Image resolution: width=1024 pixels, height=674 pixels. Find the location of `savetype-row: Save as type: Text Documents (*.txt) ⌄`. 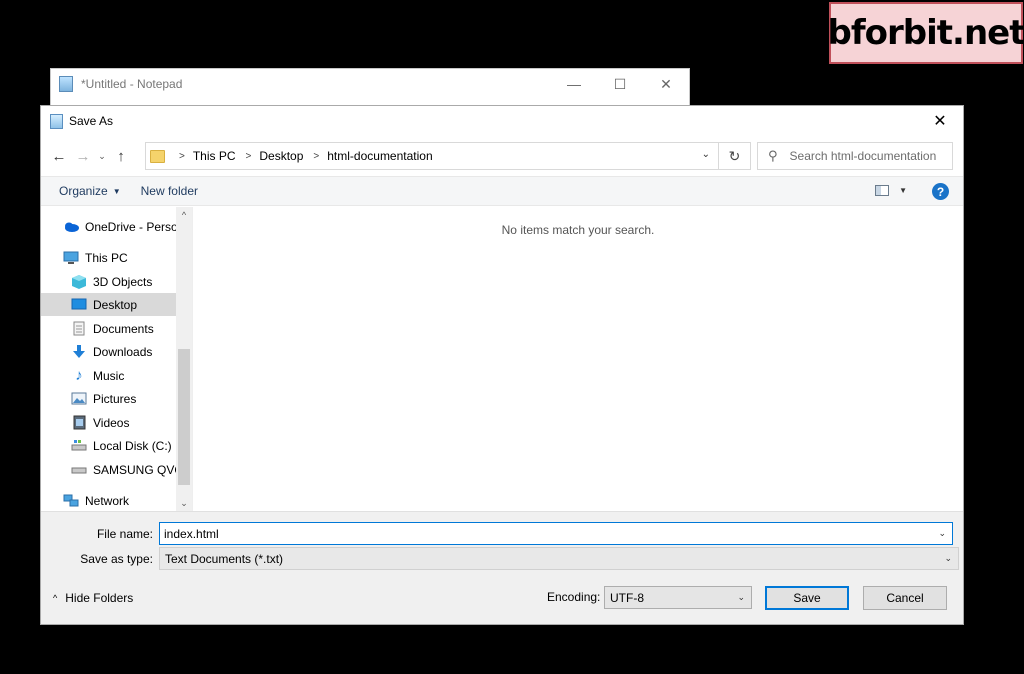

savetype-row: Save as type: Text Documents (*.txt) ⌄ is located at coordinates (500, 558).